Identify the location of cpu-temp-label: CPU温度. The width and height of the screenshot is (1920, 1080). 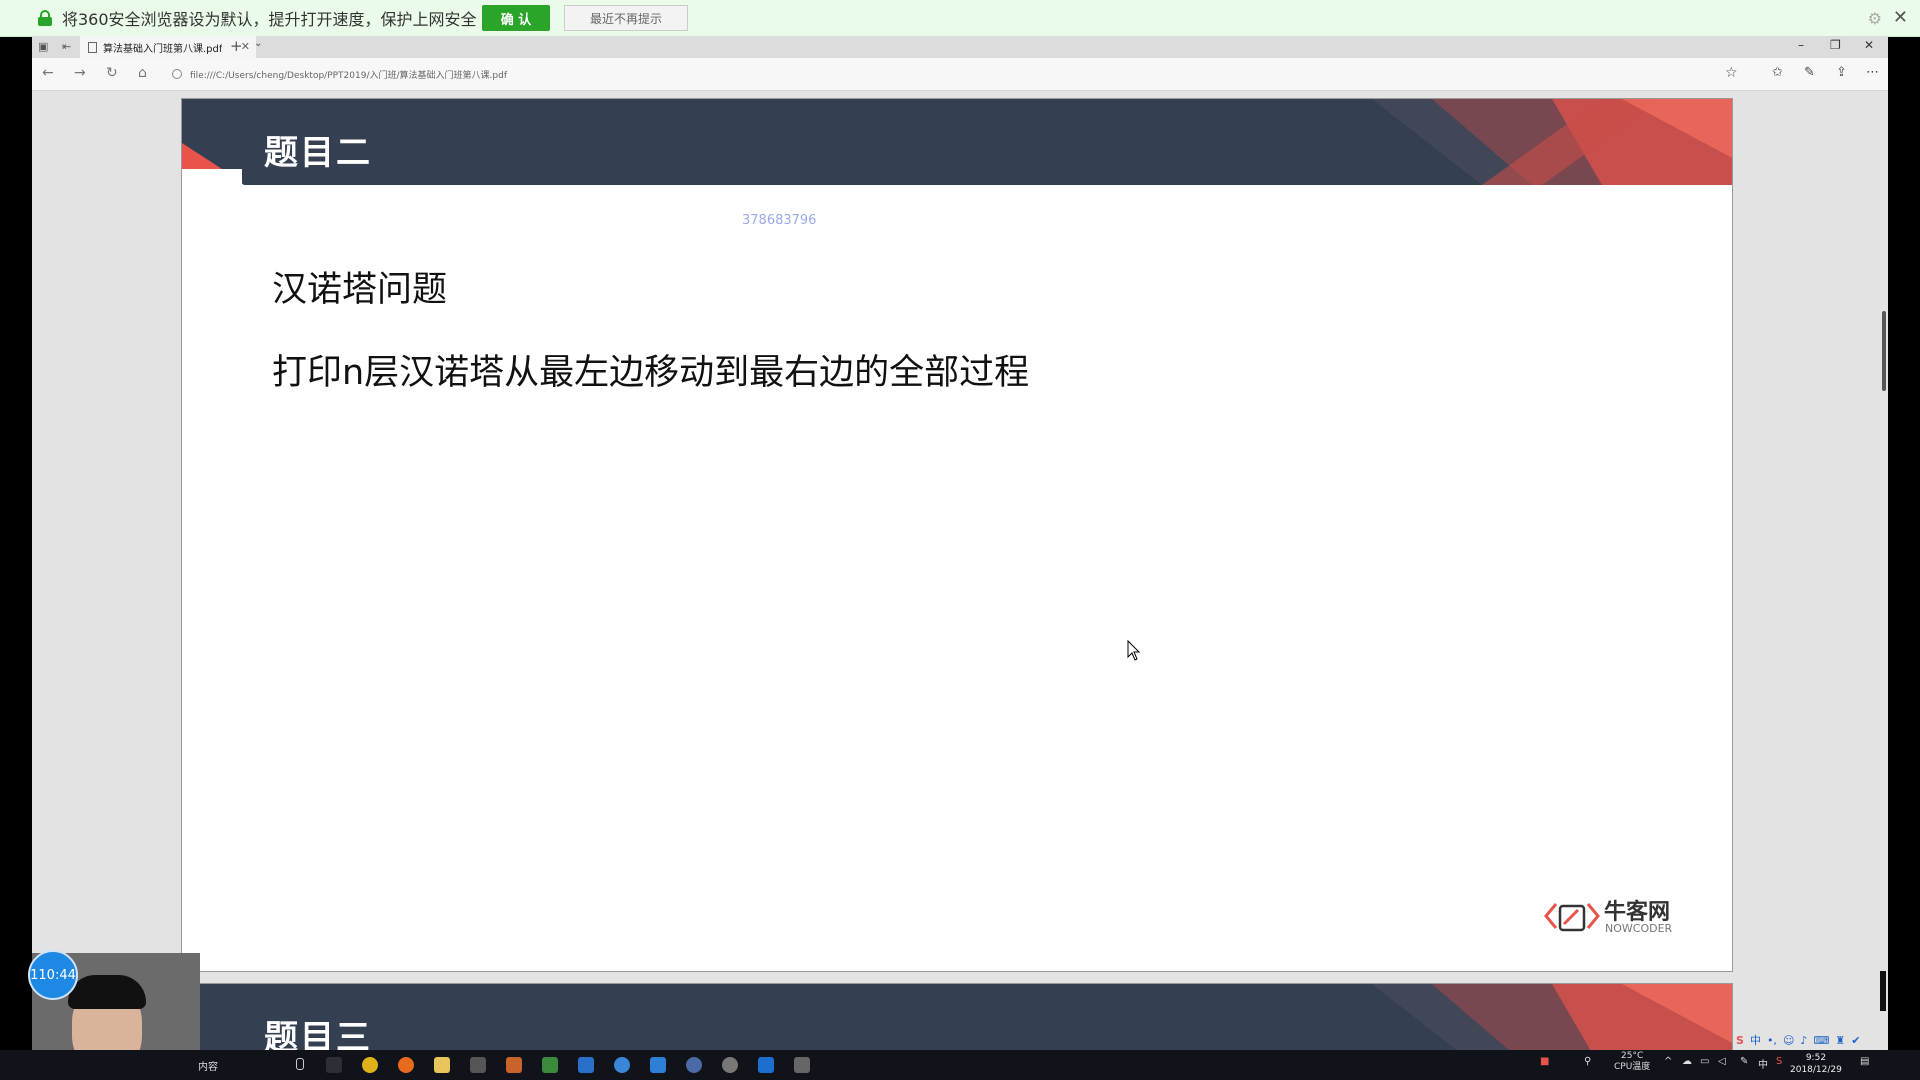
(1632, 1067).